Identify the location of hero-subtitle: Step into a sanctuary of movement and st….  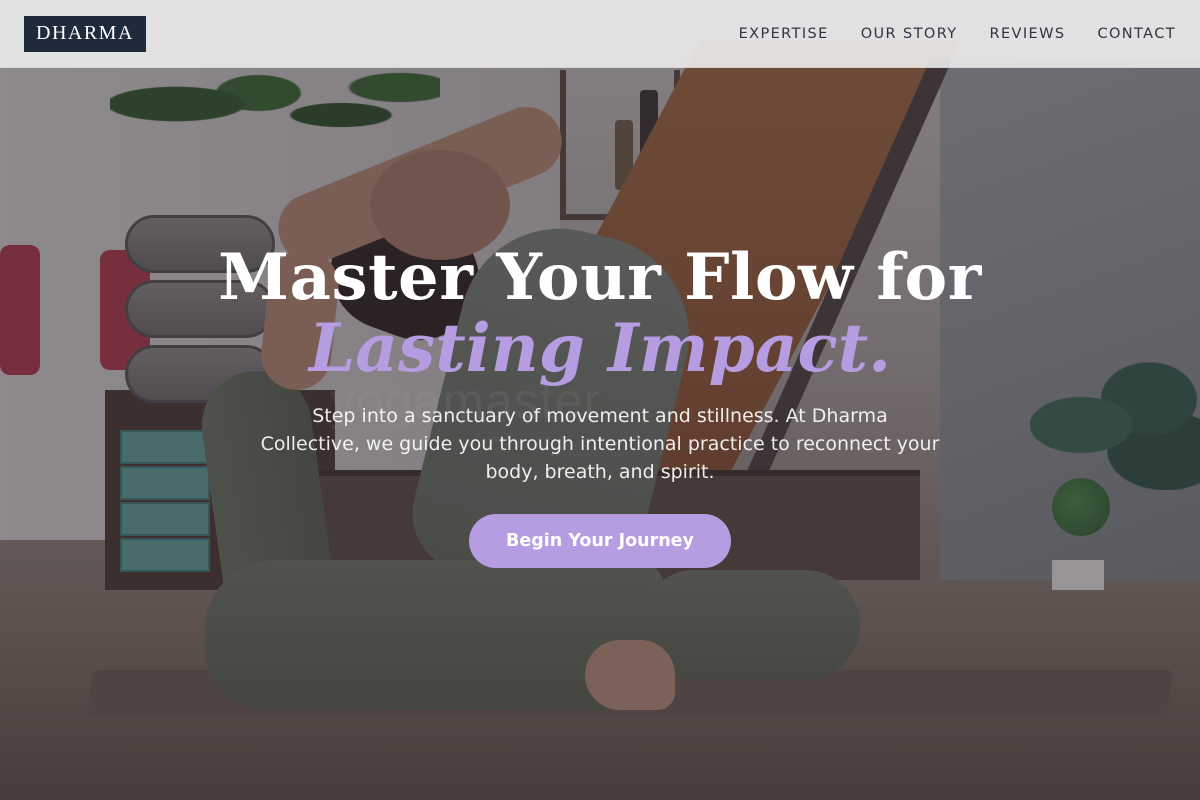
(600, 444).